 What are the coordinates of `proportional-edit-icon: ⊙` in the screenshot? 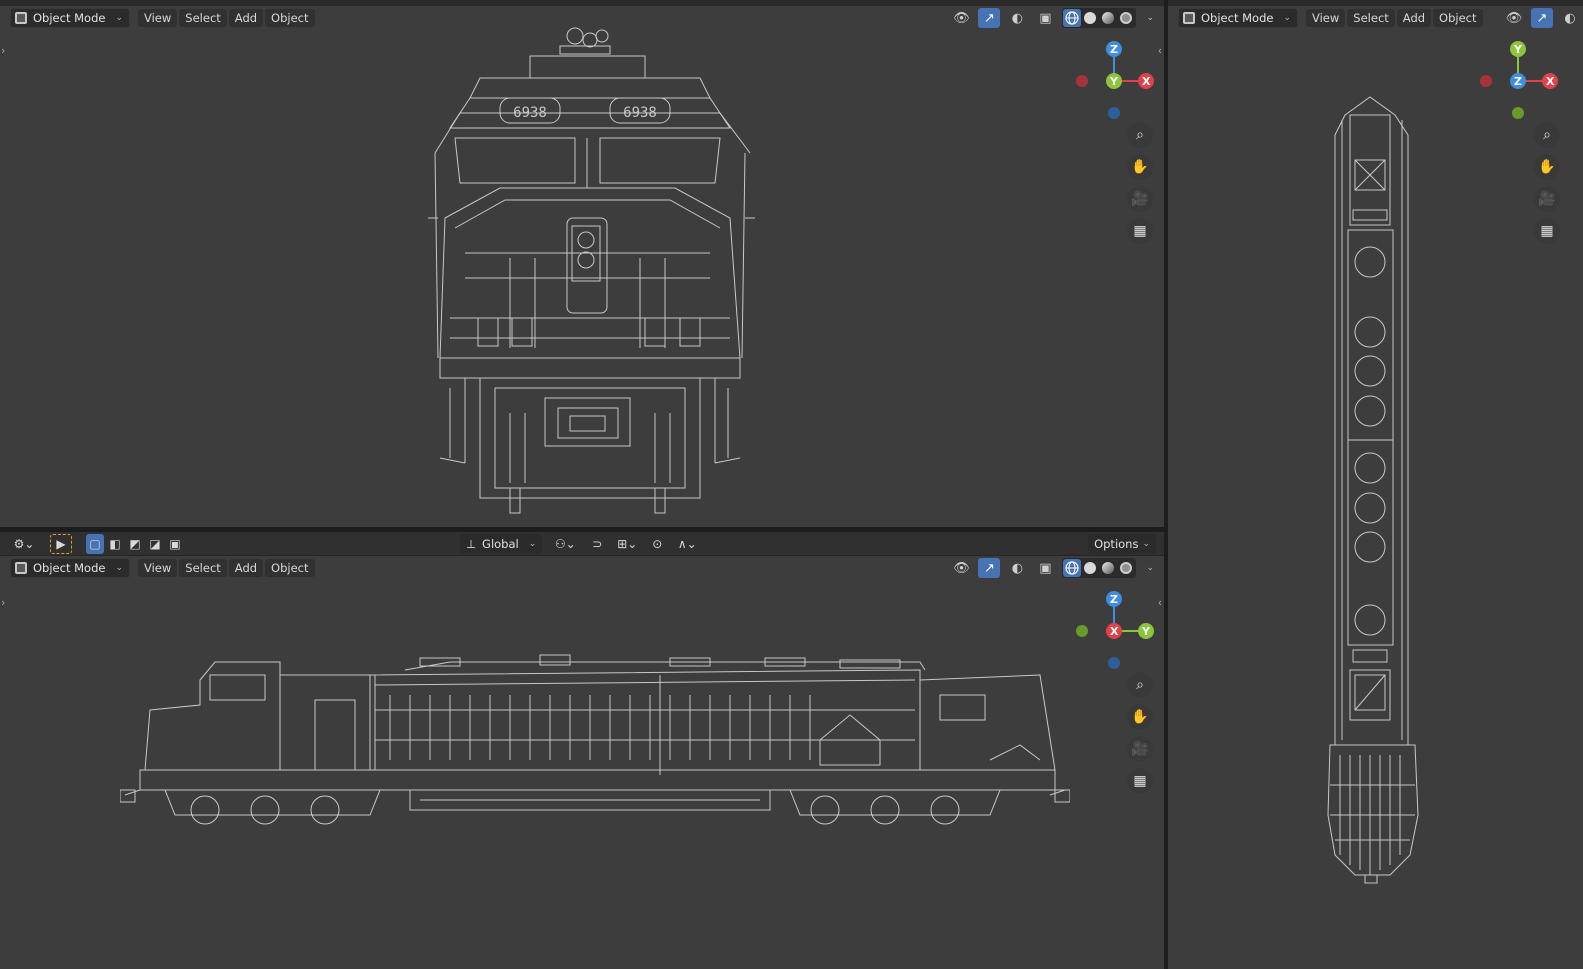 It's located at (657, 544).